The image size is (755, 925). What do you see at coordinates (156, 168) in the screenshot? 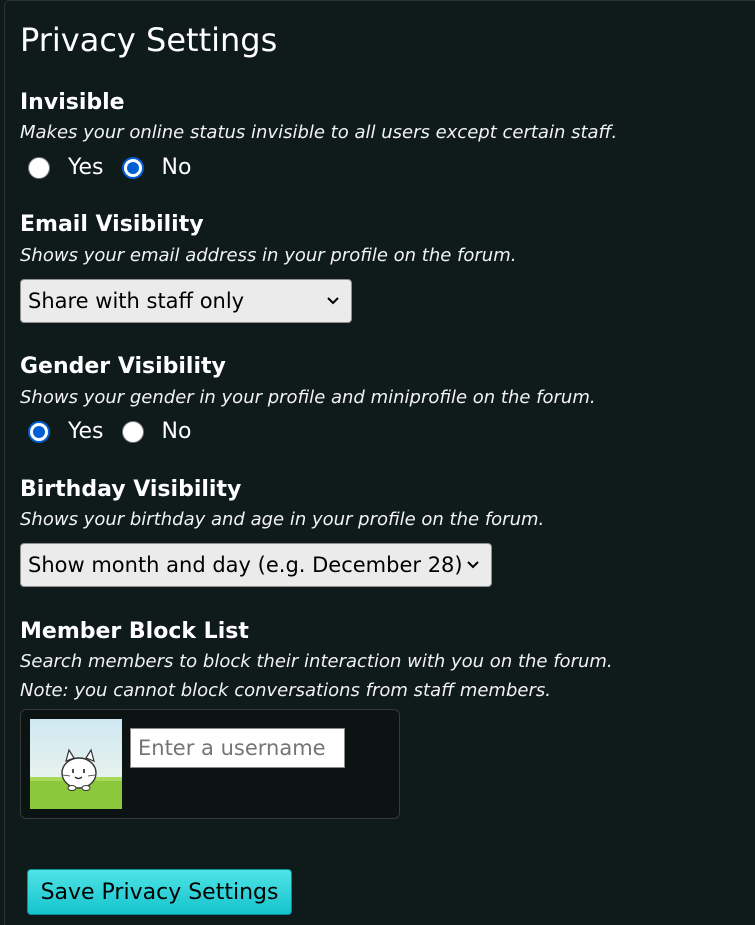
I see `invisible-no-option: No` at bounding box center [156, 168].